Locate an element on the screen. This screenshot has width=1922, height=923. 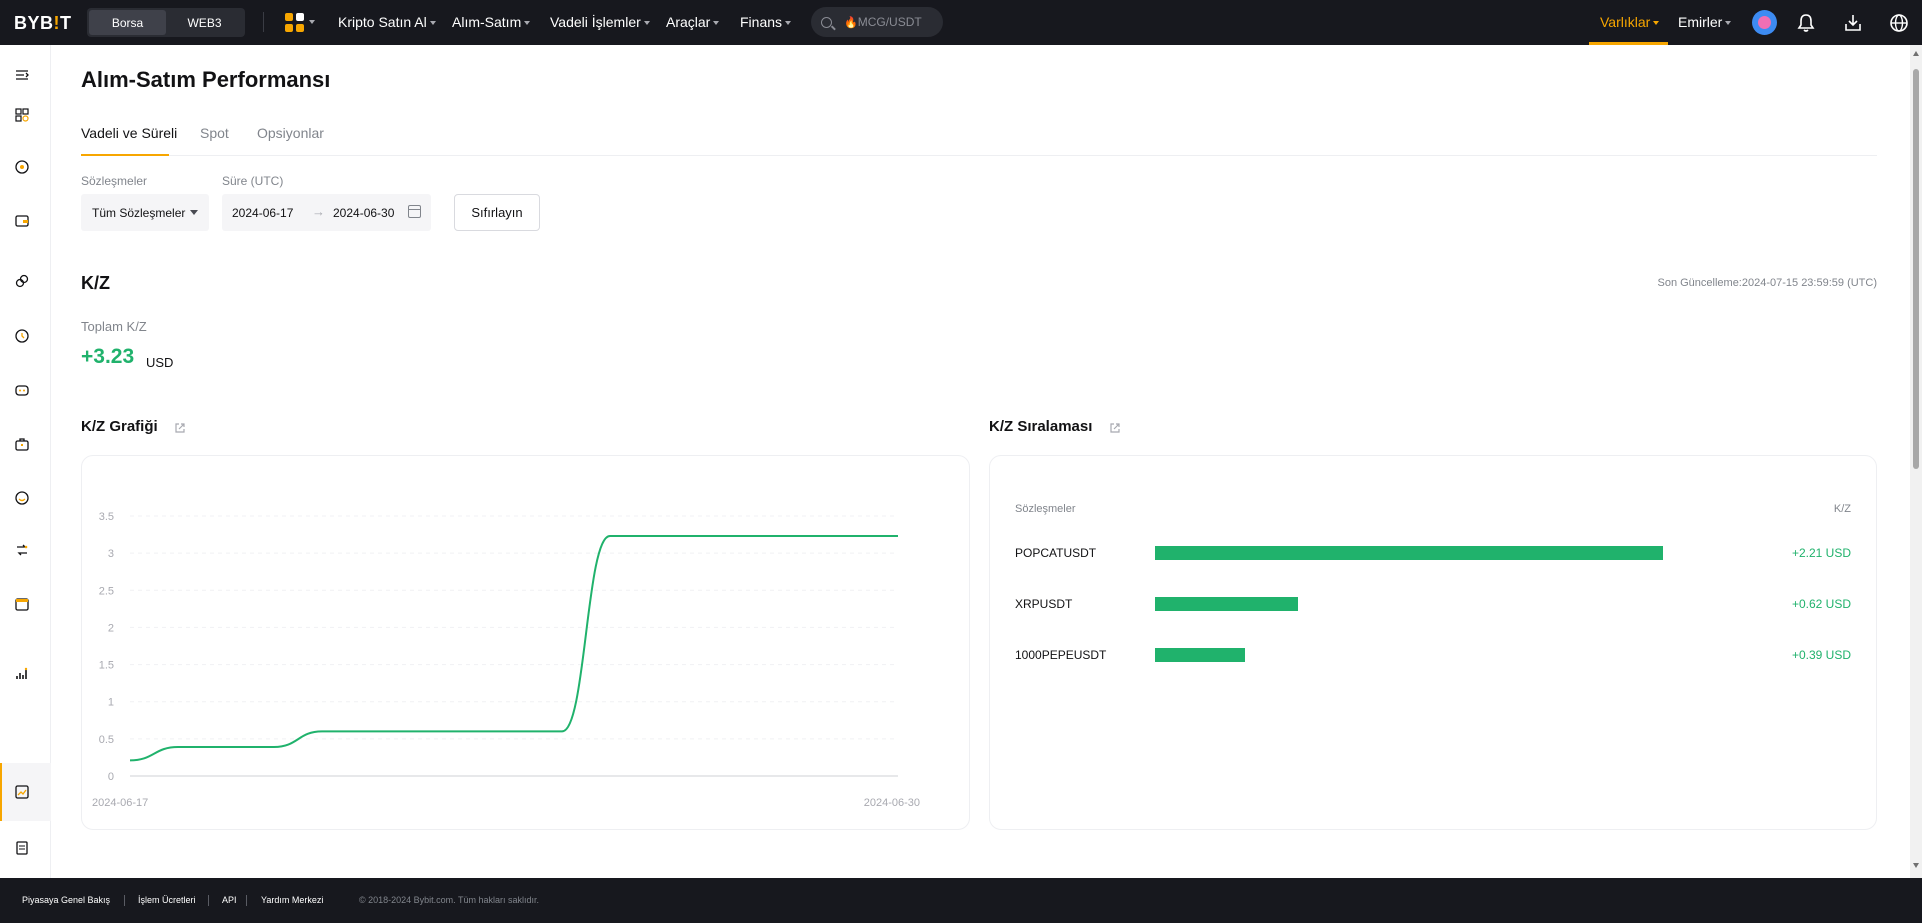
x-tick-label-end: 2024-06-30 is located at coordinates (892, 803).